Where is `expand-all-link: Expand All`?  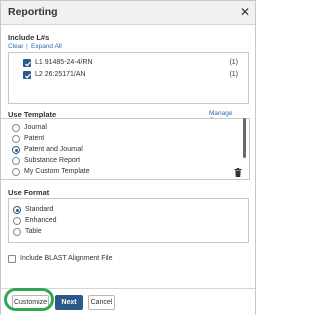 expand-all-link: Expand All is located at coordinates (46, 46).